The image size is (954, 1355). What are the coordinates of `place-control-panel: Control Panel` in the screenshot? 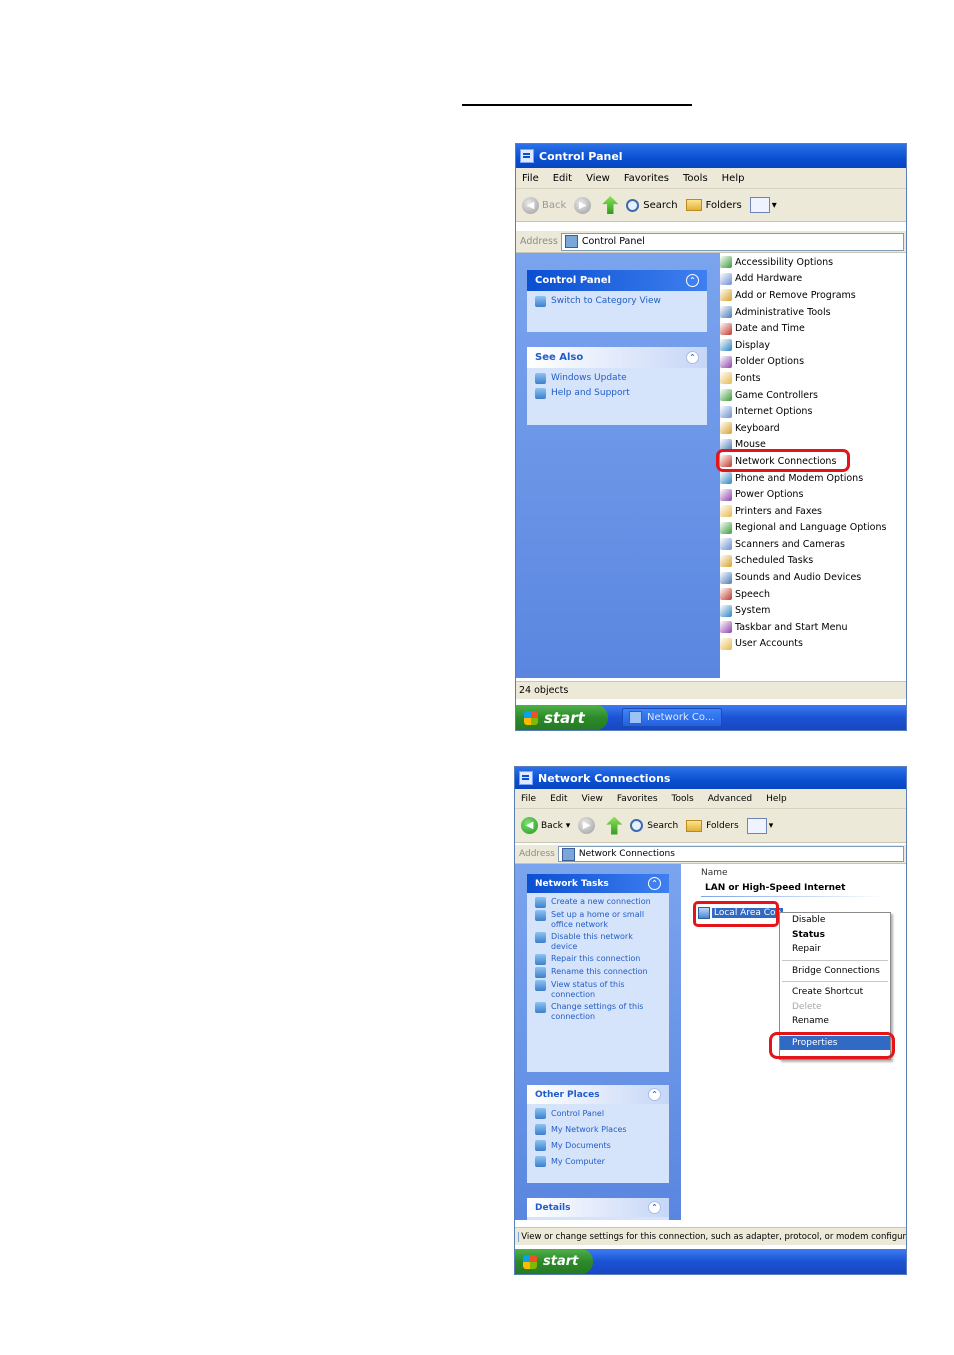 It's located at (598, 1113).